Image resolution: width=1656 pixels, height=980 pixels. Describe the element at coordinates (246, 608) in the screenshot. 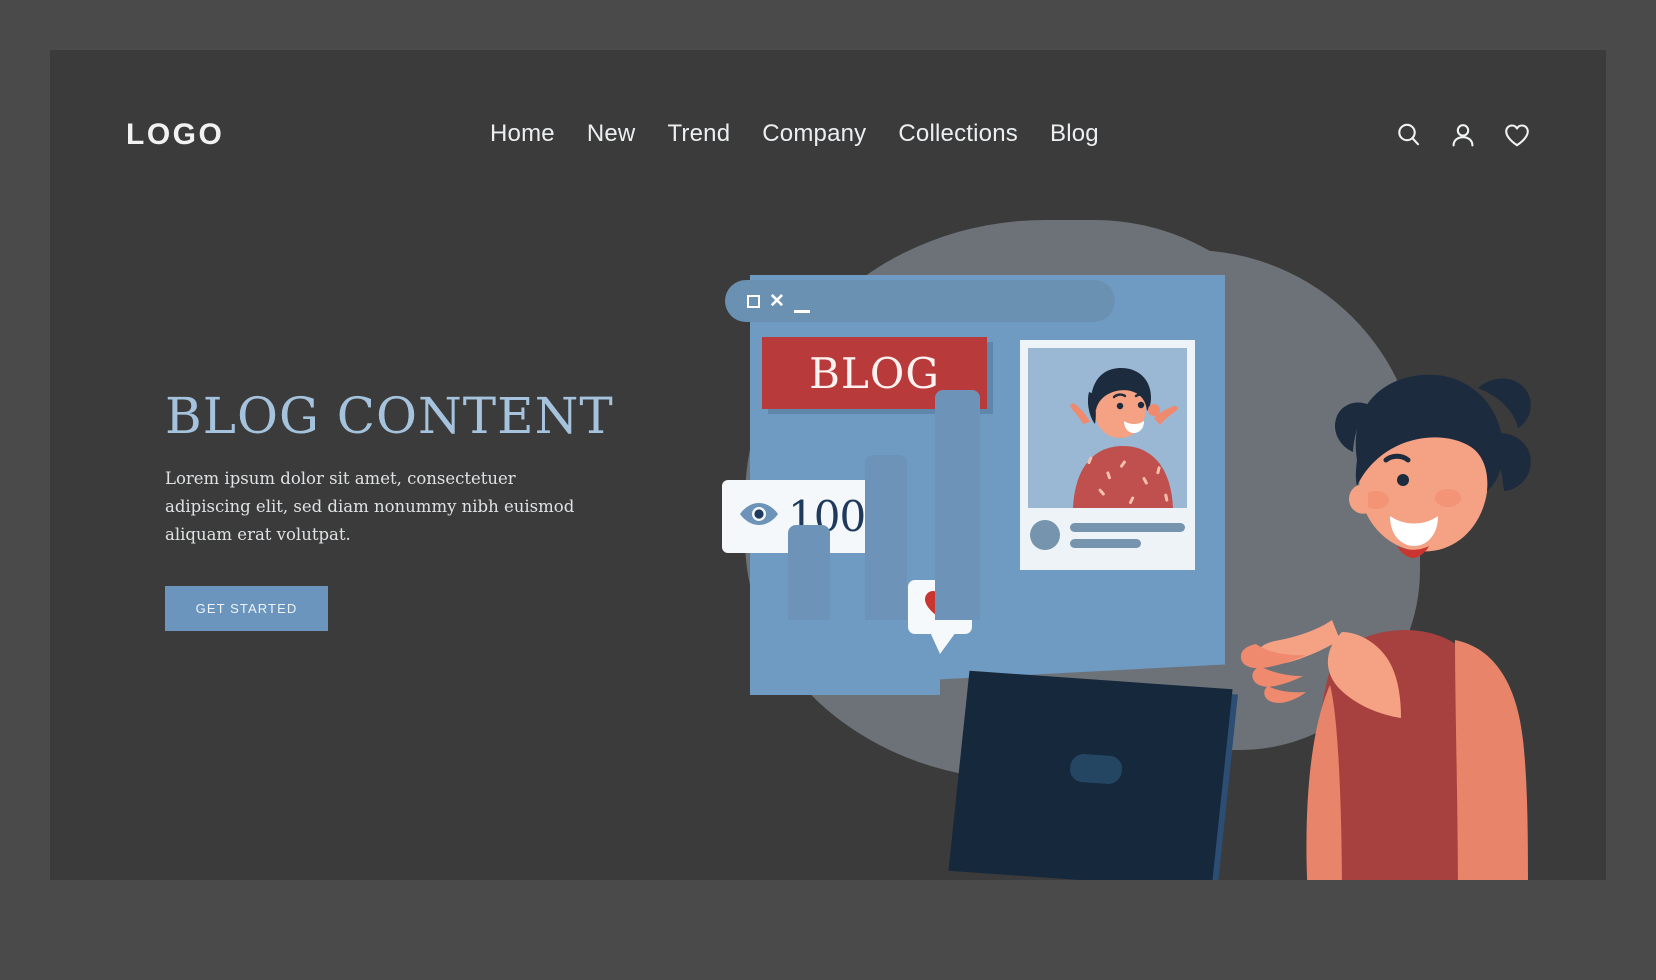

I see `get-started-button: GET STARTED` at that location.